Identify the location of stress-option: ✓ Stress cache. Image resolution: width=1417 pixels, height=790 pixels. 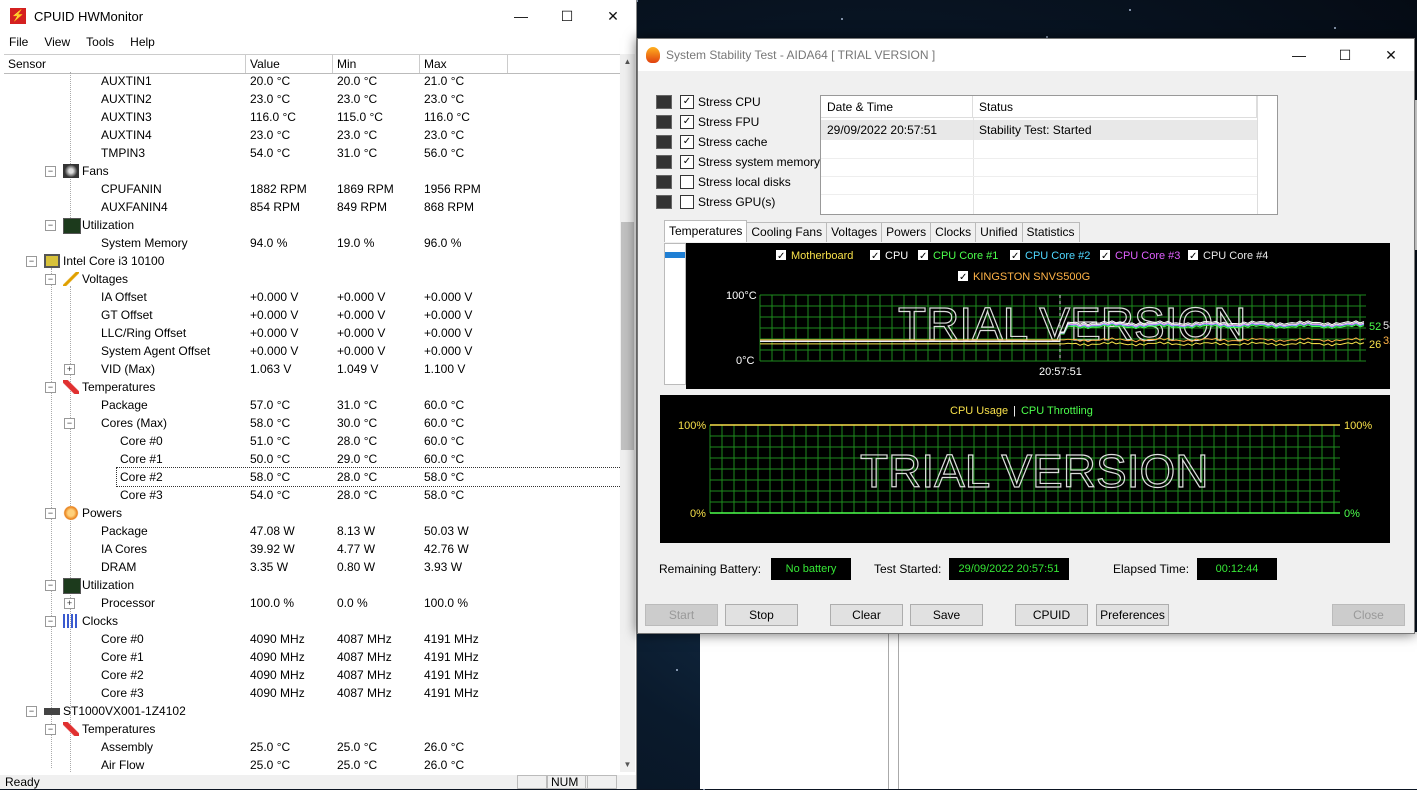
(711, 142).